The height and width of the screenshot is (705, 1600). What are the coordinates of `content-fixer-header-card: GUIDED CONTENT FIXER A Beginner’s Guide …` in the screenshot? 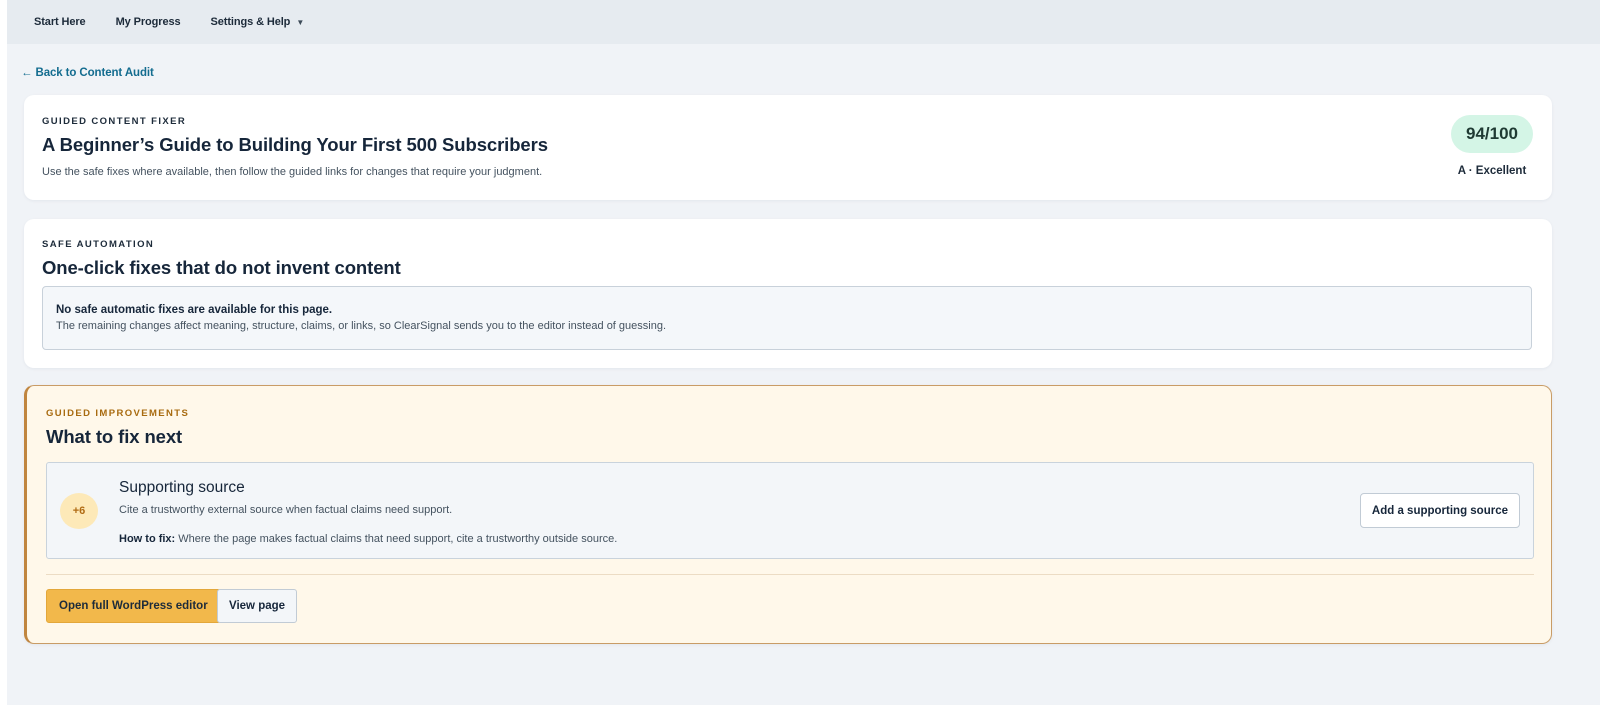 It's located at (788, 147).